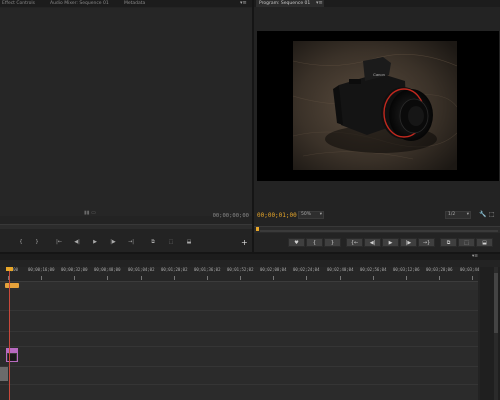 This screenshot has width=500, height=400. Describe the element at coordinates (171, 242) in the screenshot. I see `overwrite-button: ⬚` at that location.